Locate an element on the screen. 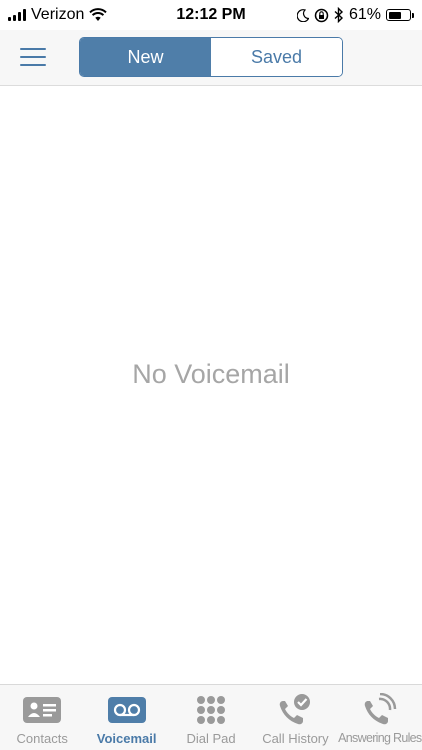  call-history-icon is located at coordinates (295, 709).